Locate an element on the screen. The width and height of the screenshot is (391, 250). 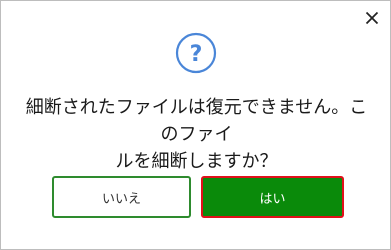
close-icon is located at coordinates (372, 18).